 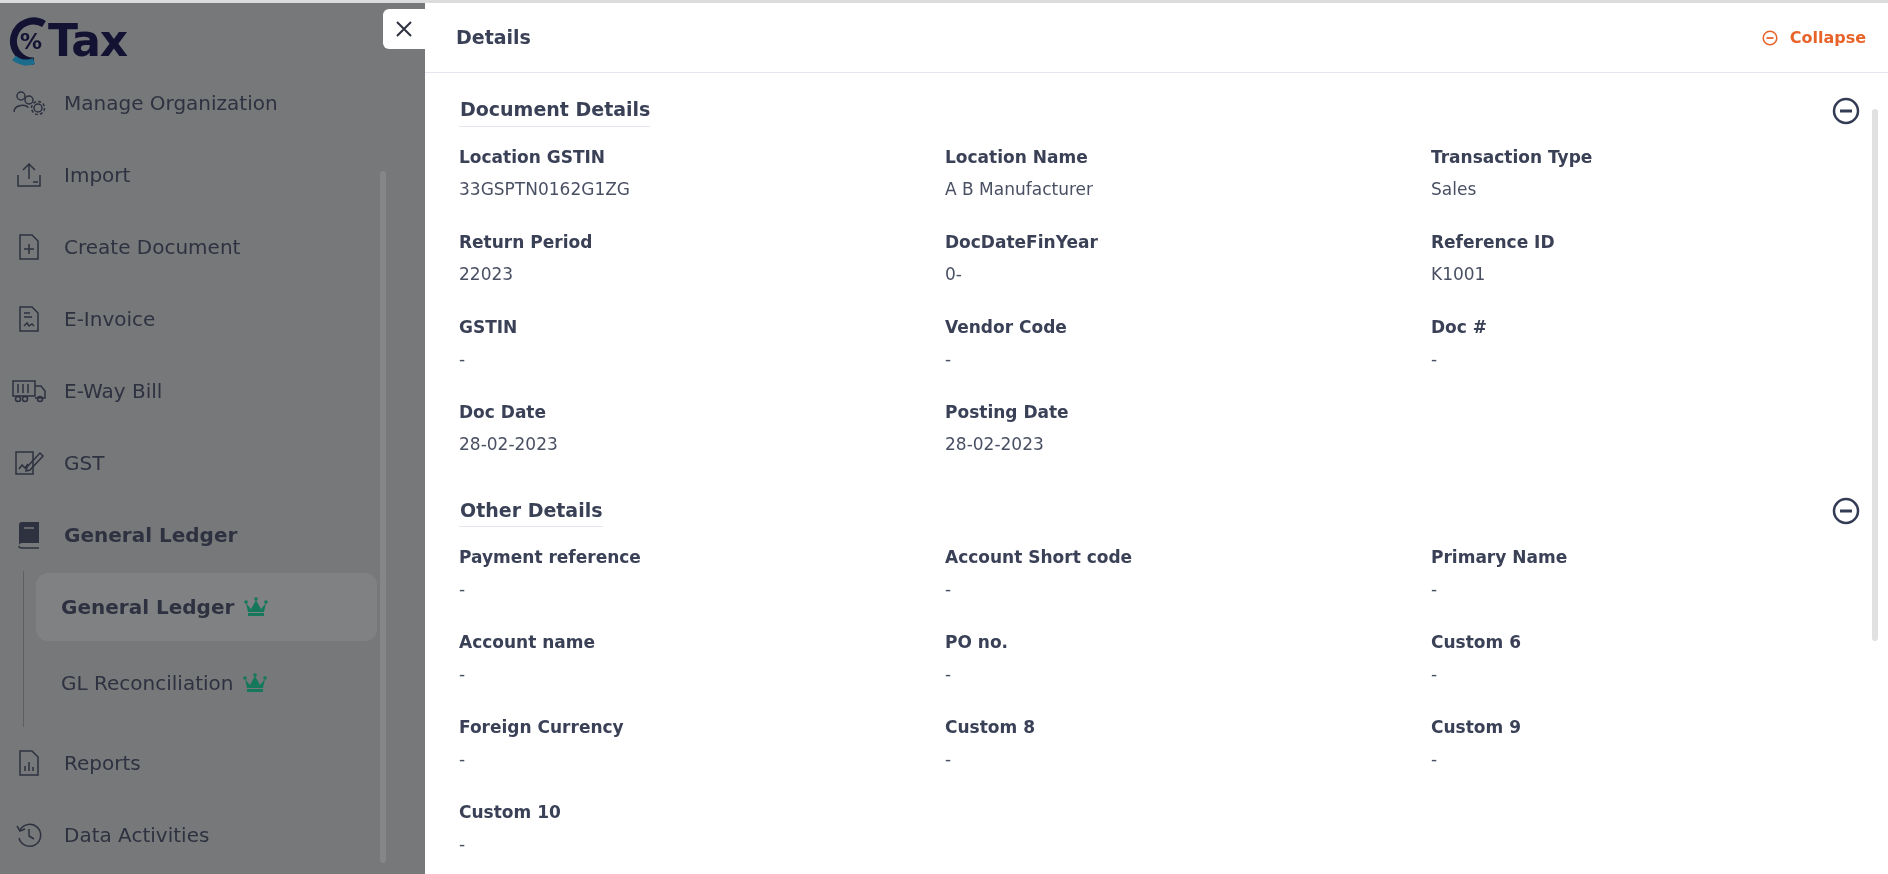 I want to click on sidebar-item: E-Invoice, so click(x=110, y=319).